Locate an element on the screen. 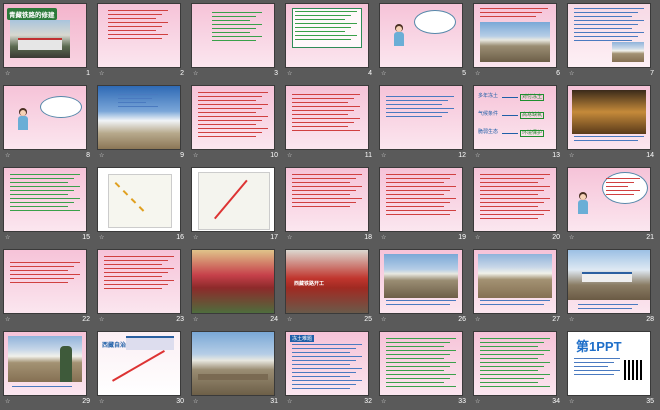  slide-thumbnail-32: 冻土难题 32 ☆ is located at coordinates (330, 370).